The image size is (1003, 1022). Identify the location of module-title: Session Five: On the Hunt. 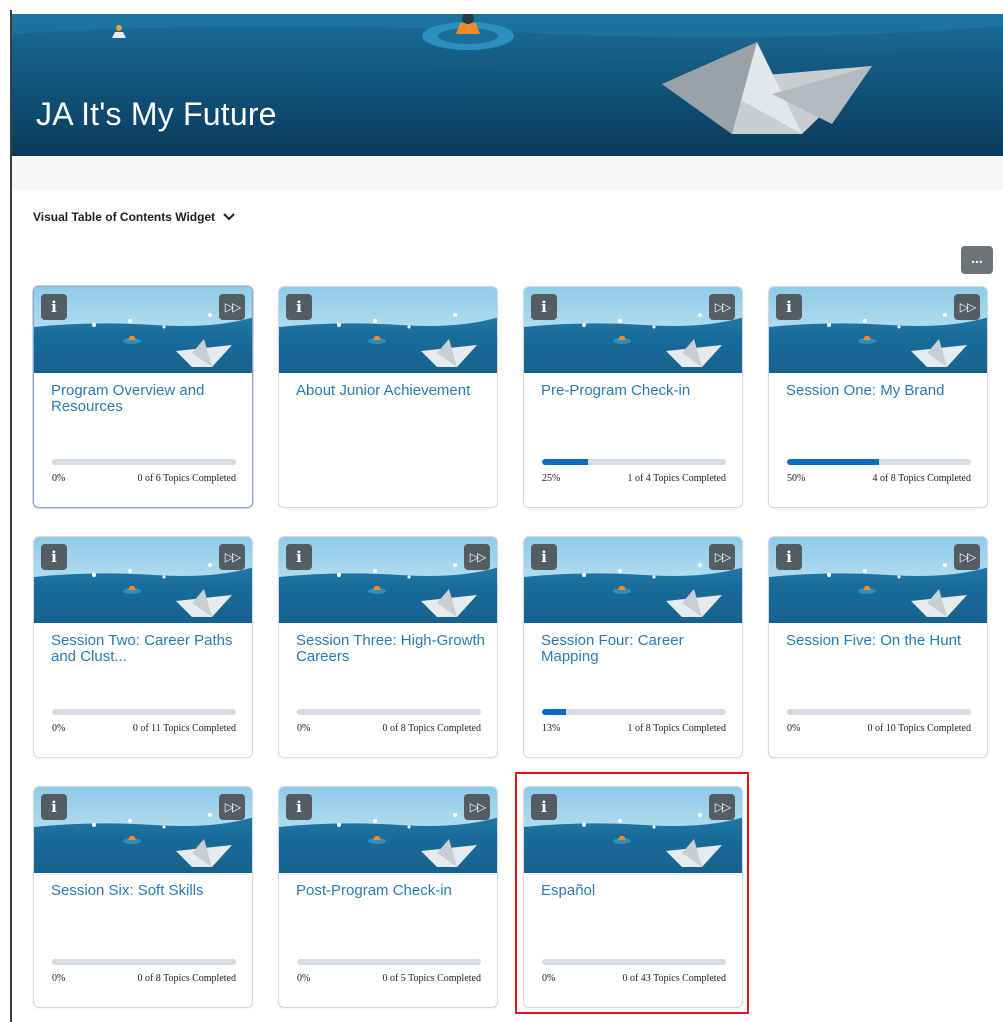
(881, 641).